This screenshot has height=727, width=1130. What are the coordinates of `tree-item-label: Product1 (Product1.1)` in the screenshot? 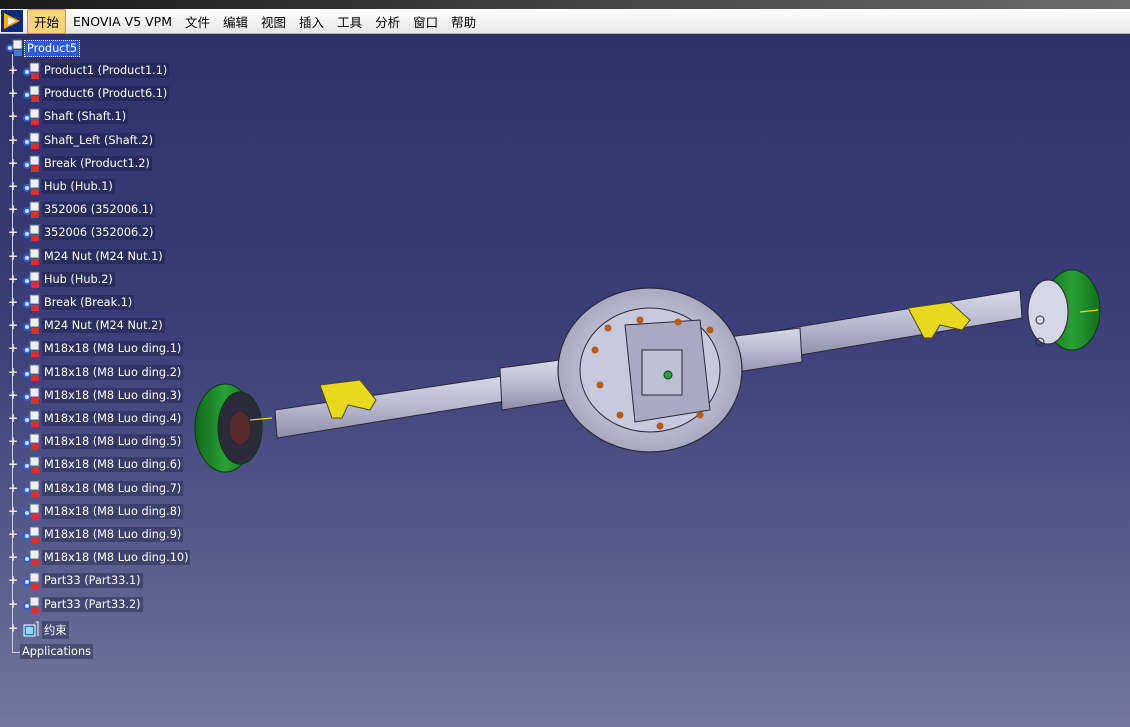 It's located at (106, 70).